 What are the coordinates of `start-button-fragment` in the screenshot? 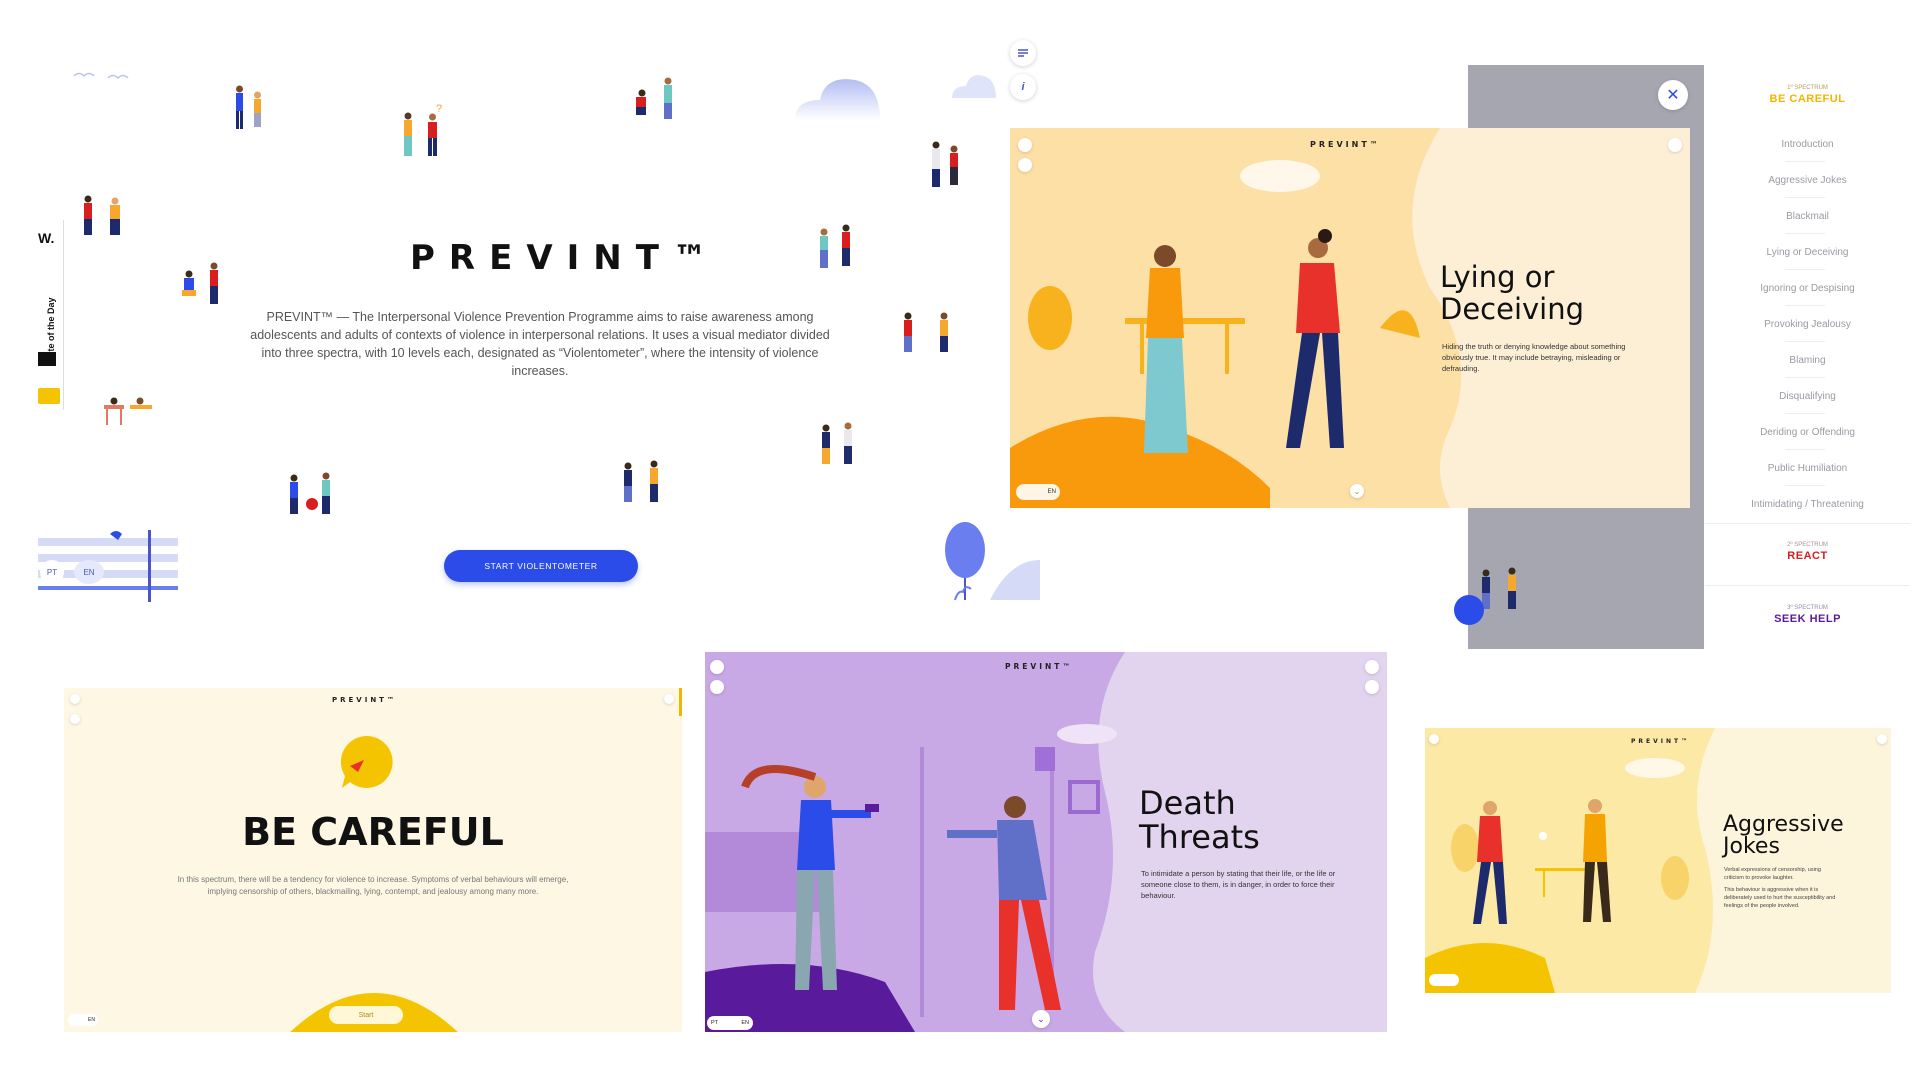 It's located at (1469, 610).